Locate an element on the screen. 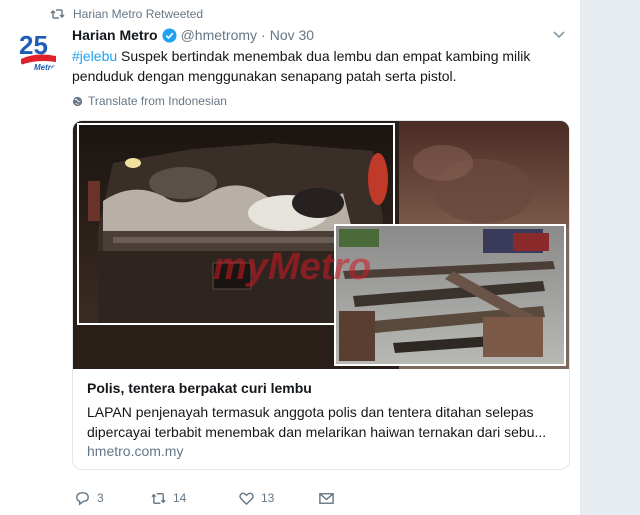 This screenshot has width=640, height=515. envelope-icon is located at coordinates (326, 498).